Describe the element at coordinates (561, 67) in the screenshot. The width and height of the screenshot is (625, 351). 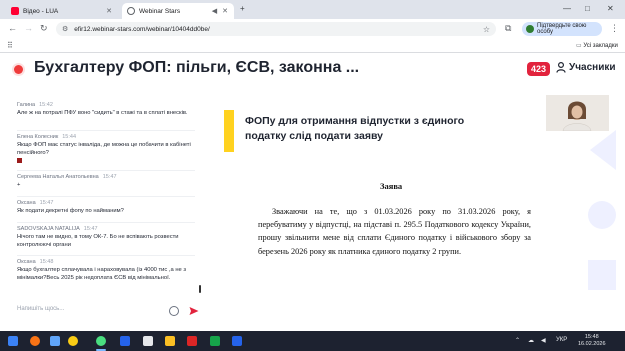
I see `user-icon` at that location.